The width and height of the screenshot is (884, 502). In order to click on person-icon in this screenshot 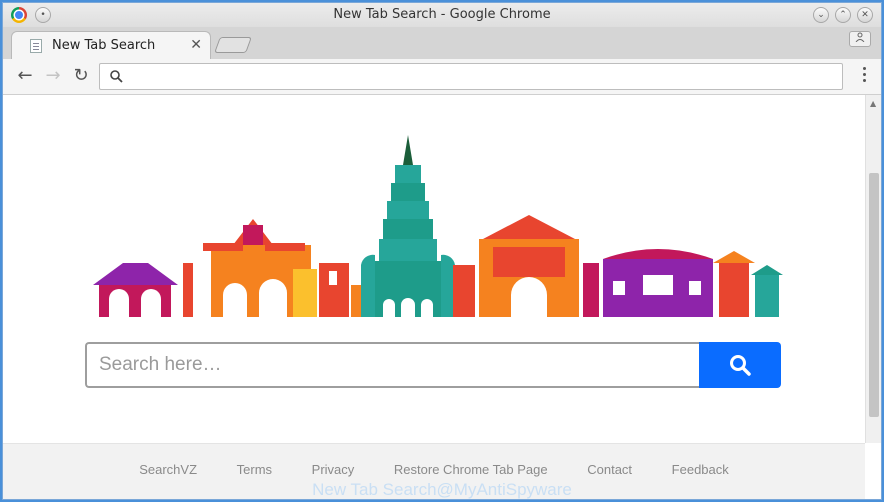, I will do `click(860, 37)`.